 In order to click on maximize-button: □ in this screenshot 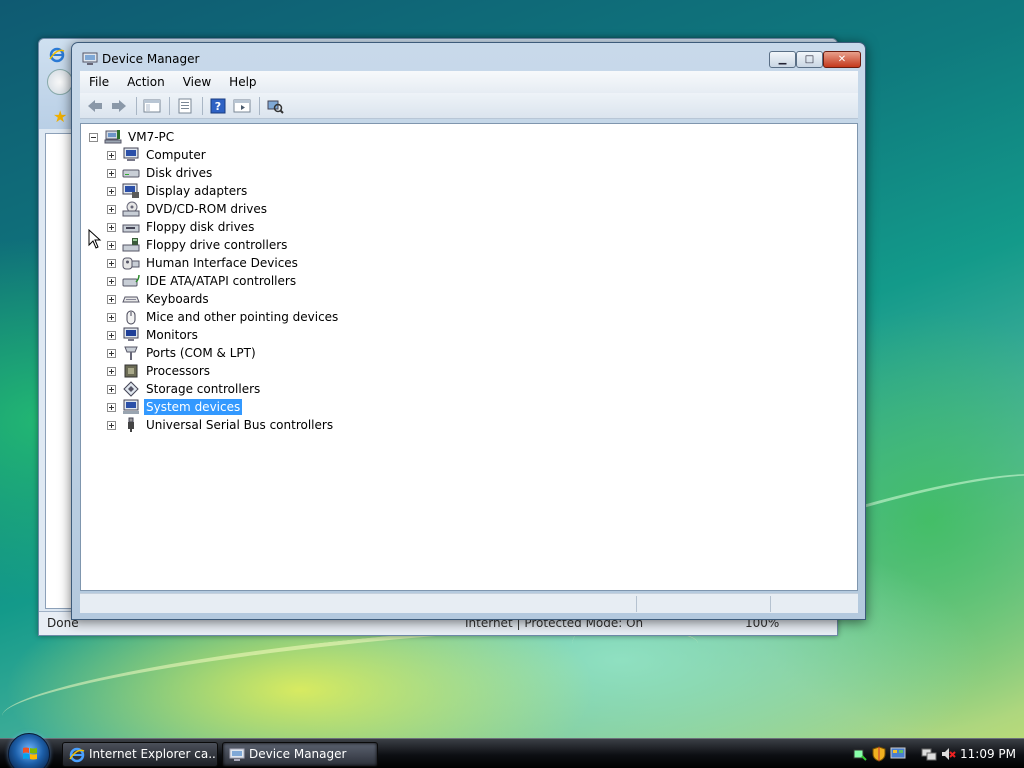, I will do `click(809, 59)`.